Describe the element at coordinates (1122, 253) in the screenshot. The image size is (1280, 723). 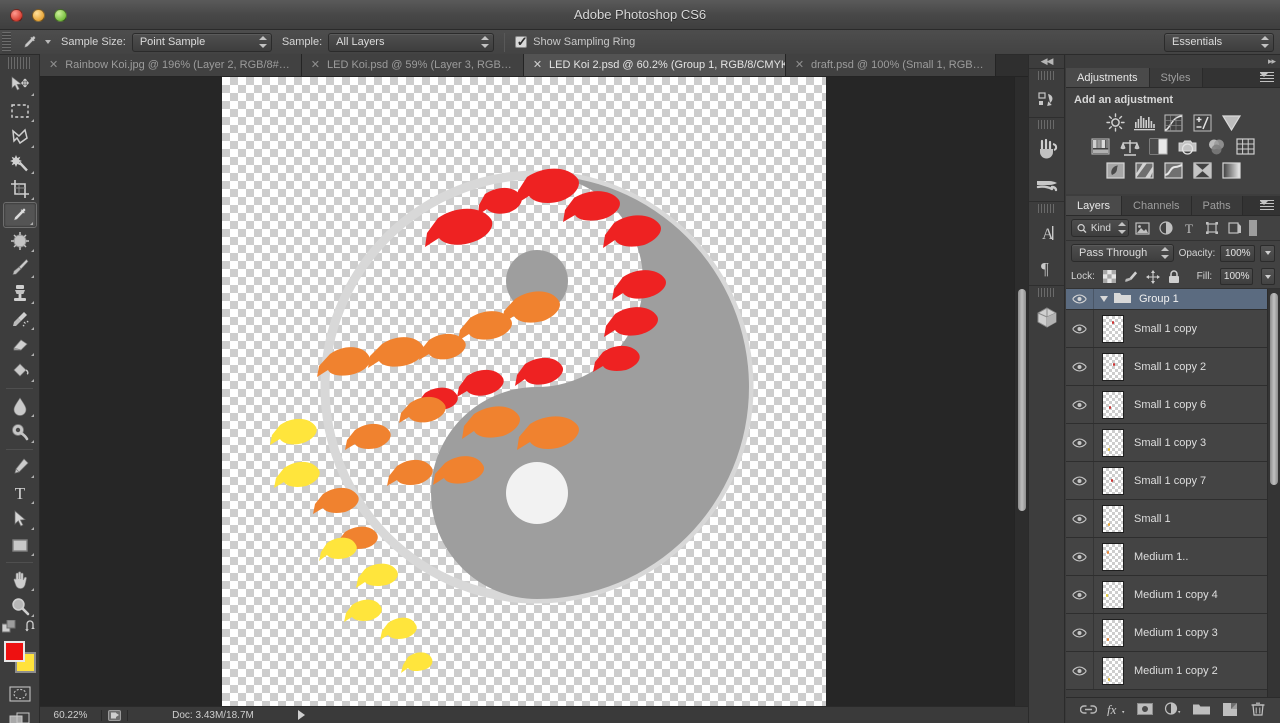
I see `blend-mode-select: Pass Through` at that location.